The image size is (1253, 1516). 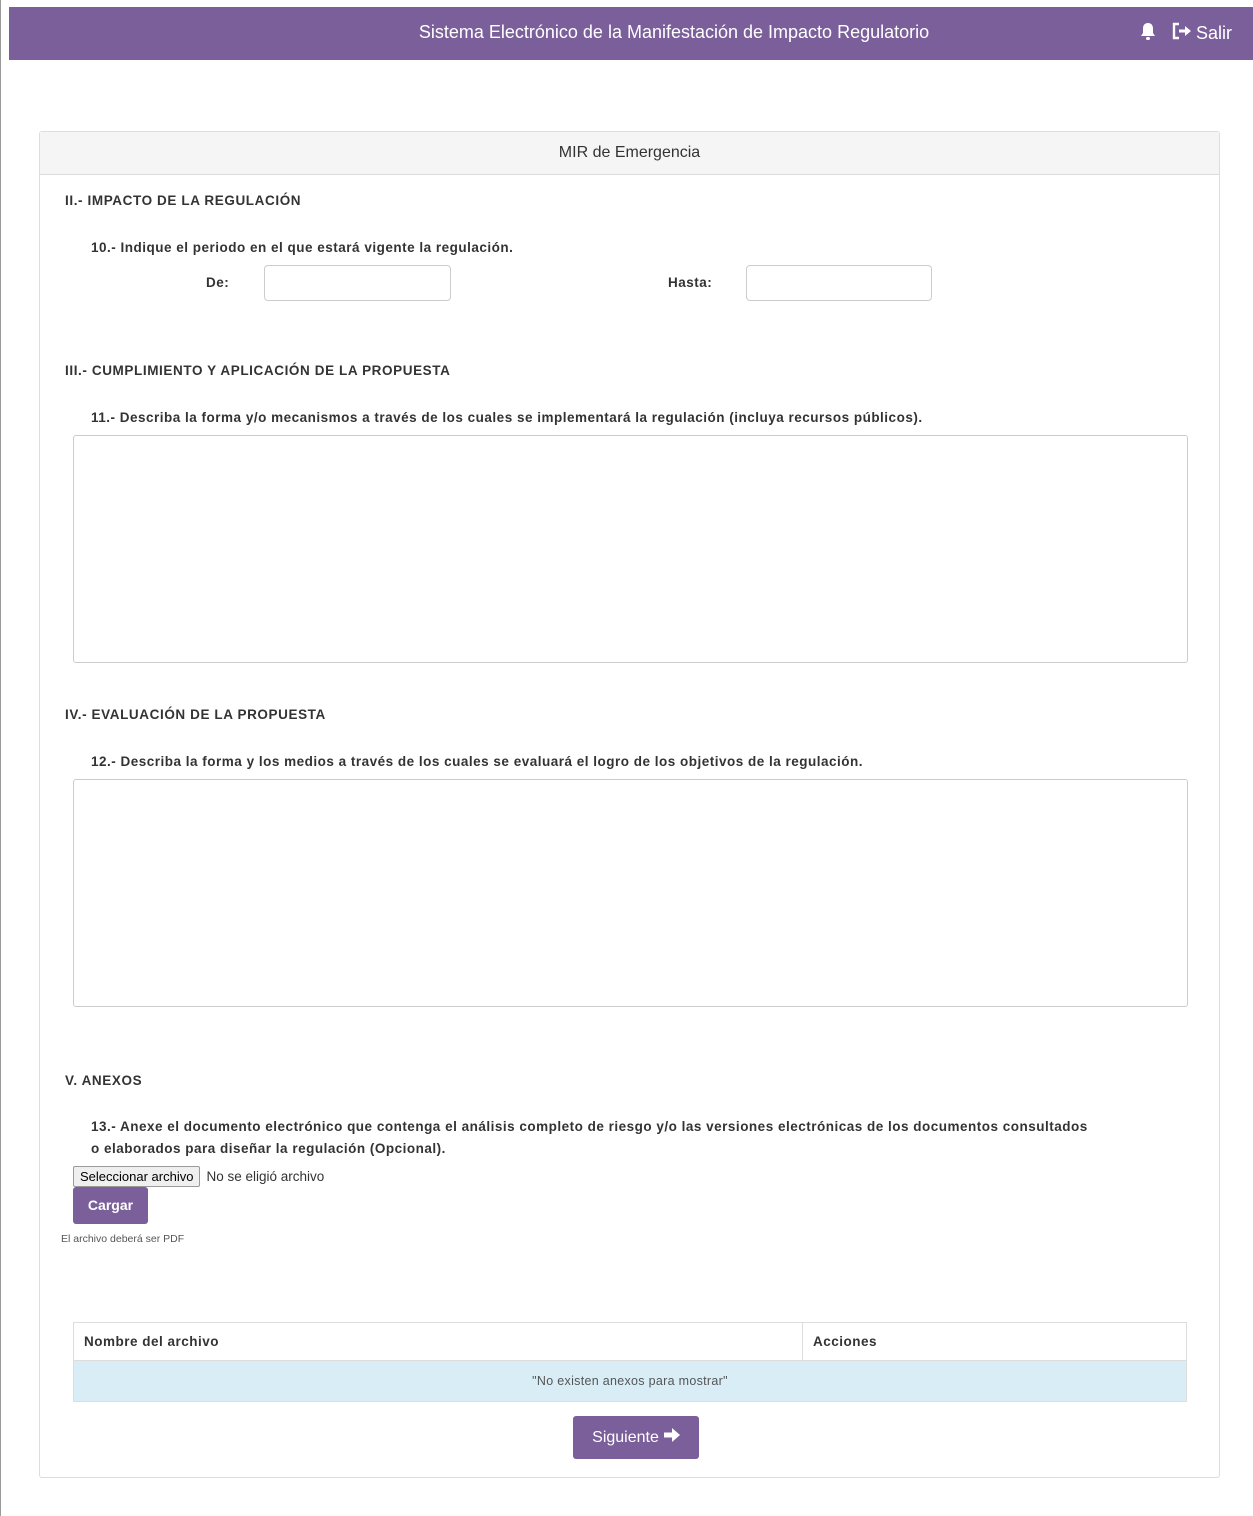 I want to click on implementation-textarea, so click(x=630, y=549).